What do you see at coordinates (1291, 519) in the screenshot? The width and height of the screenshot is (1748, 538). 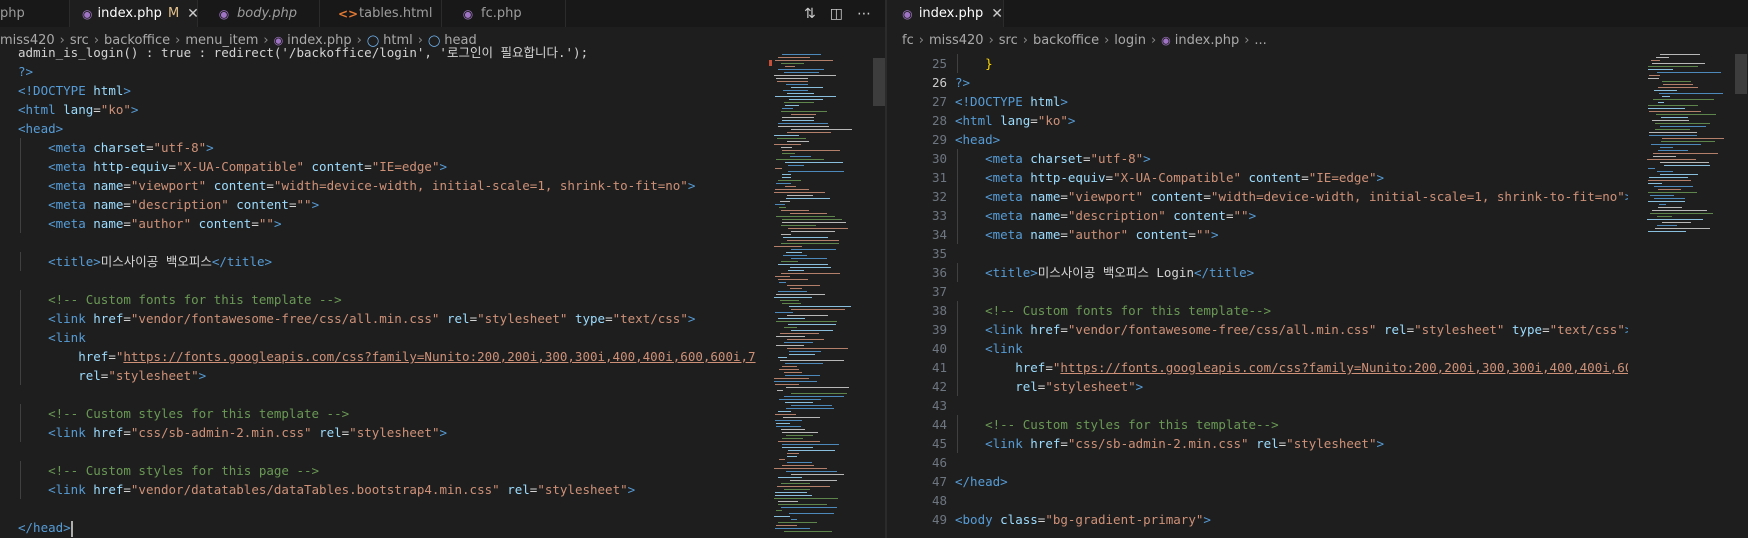 I see `code-line: <body class="bg-gradient-primary">` at bounding box center [1291, 519].